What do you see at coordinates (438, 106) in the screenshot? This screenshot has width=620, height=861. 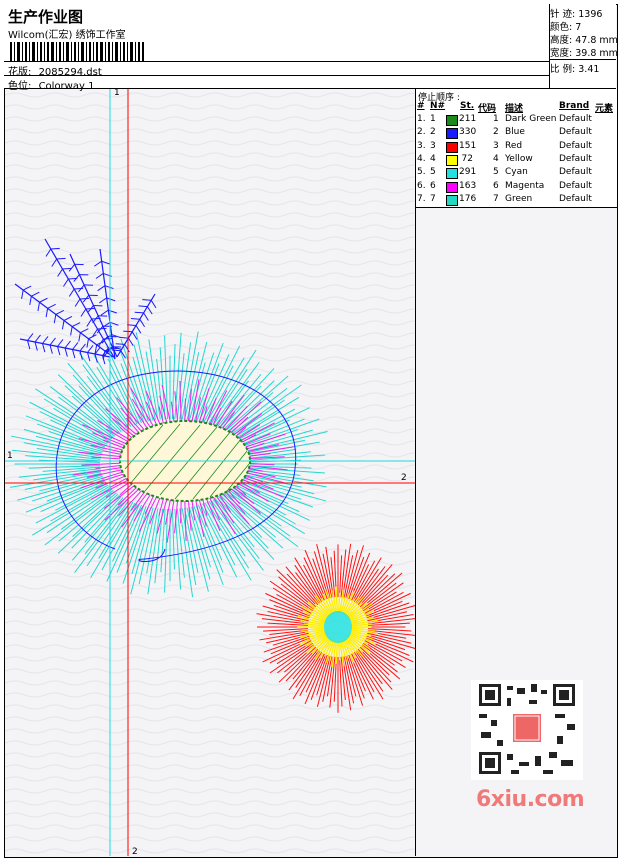 I see `col-header: N#` at bounding box center [438, 106].